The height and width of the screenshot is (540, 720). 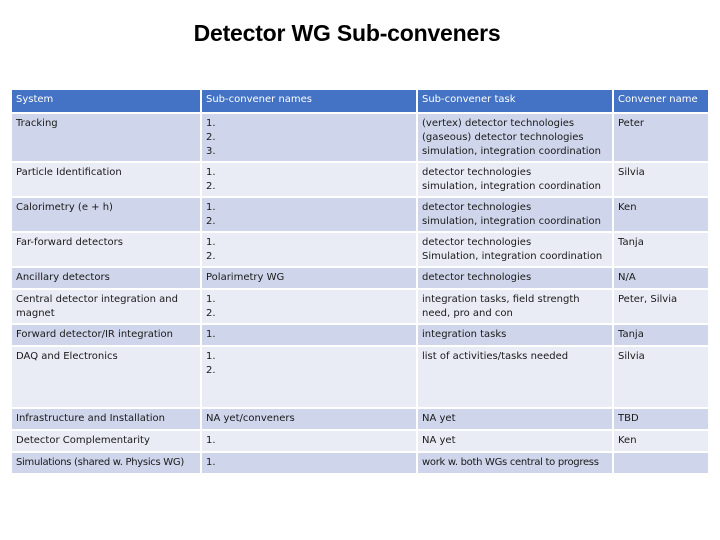 I want to click on cell-system: Far-forward detectors, so click(x=107, y=250).